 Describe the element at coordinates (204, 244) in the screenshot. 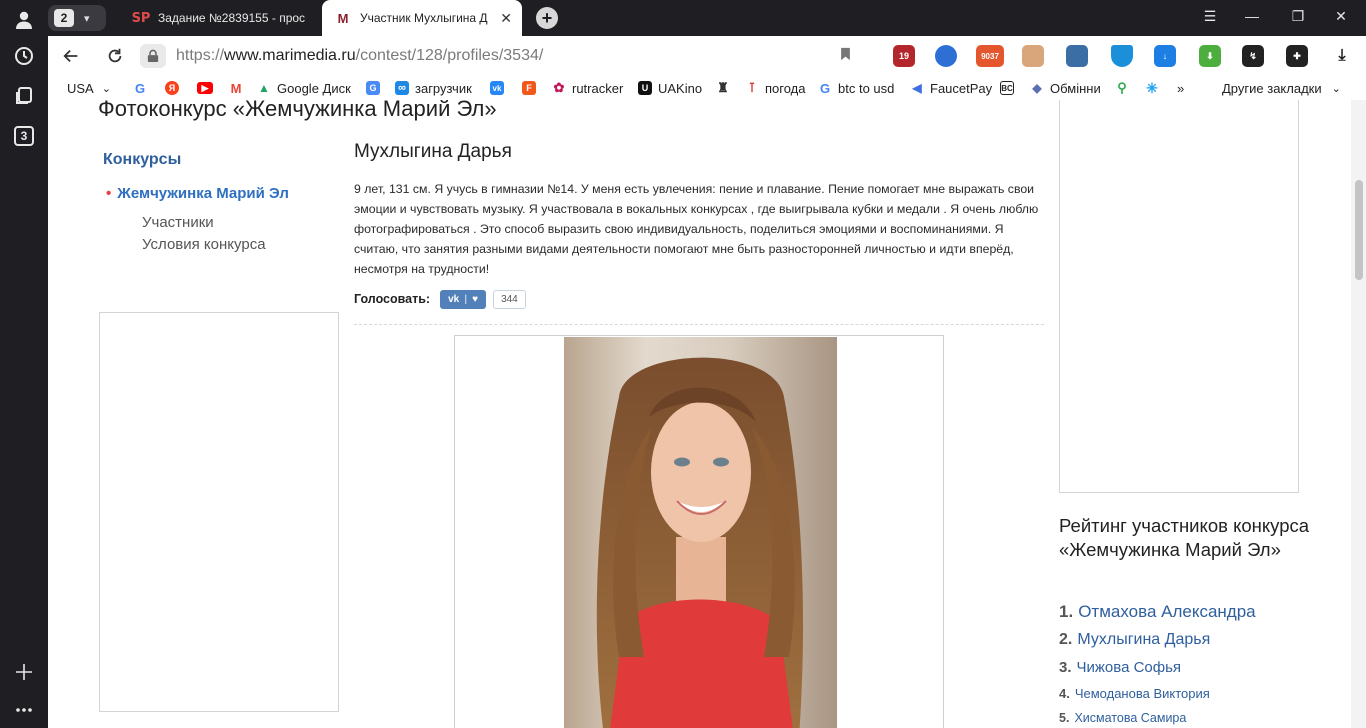

I see `sidebar-item-contest-rules: Условия конкурса` at that location.